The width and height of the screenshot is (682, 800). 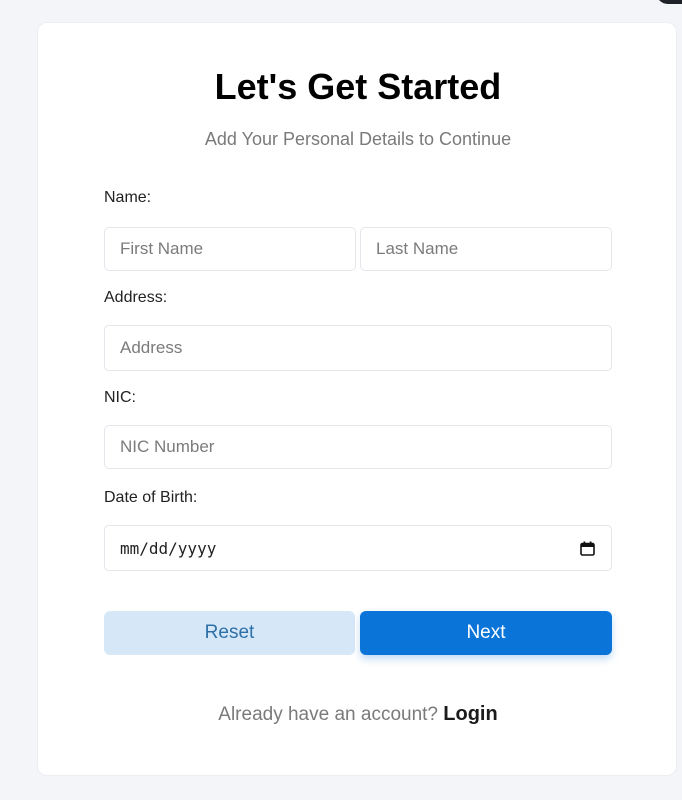 I want to click on address-label: Address:, so click(x=136, y=297).